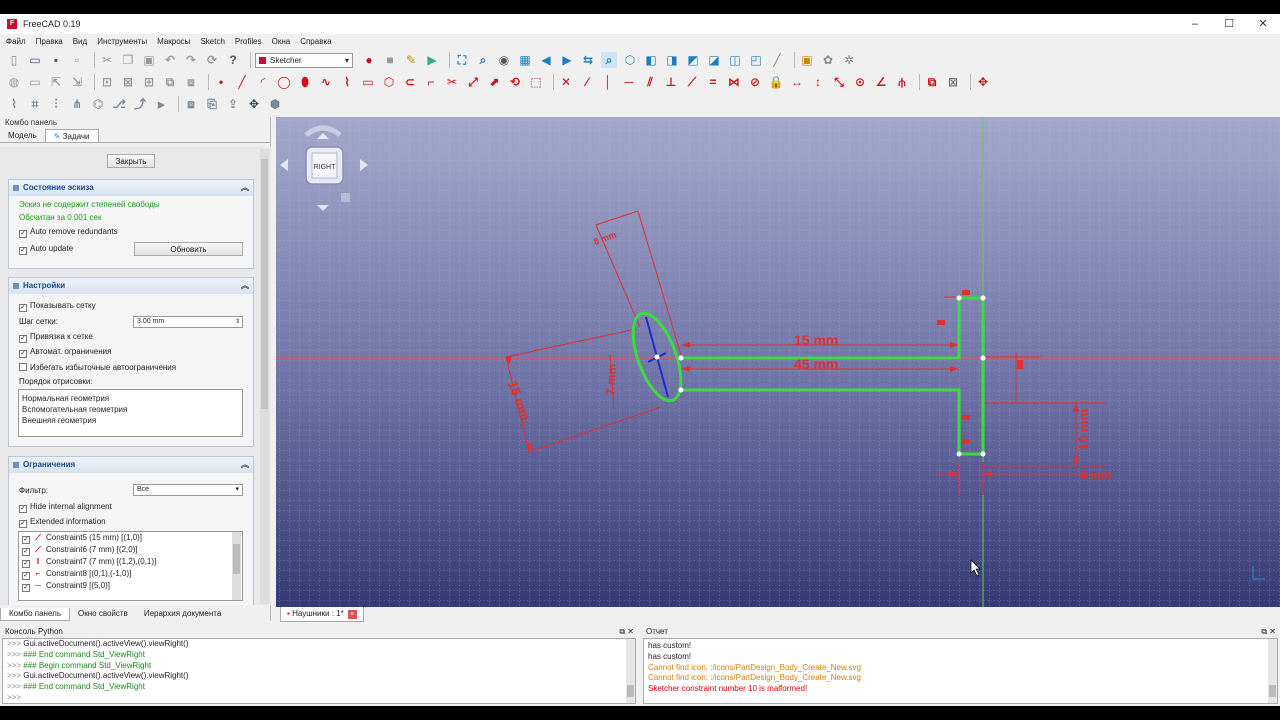 Image resolution: width=1280 pixels, height=720 pixels. I want to click on merge-sketch-icon: ⧉, so click(170, 82).